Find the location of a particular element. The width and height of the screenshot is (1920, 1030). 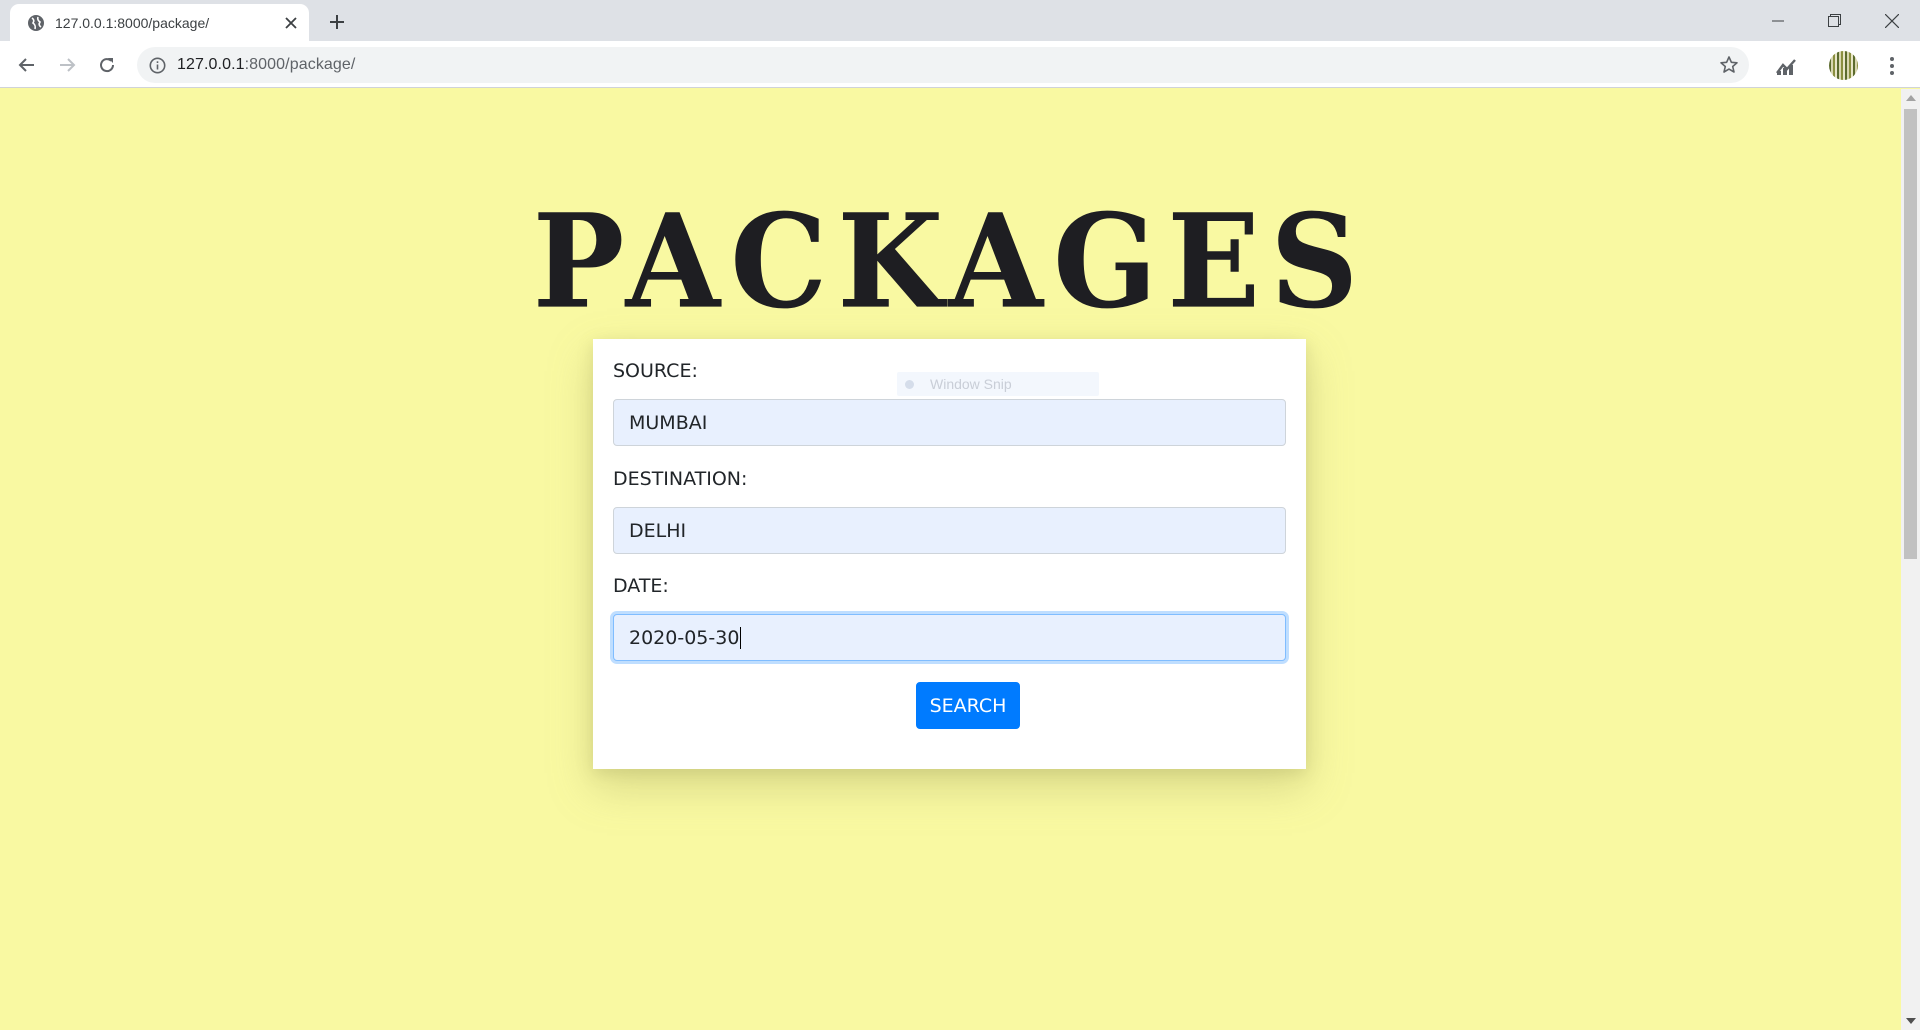

minimize-icon is located at coordinates (1777, 20).